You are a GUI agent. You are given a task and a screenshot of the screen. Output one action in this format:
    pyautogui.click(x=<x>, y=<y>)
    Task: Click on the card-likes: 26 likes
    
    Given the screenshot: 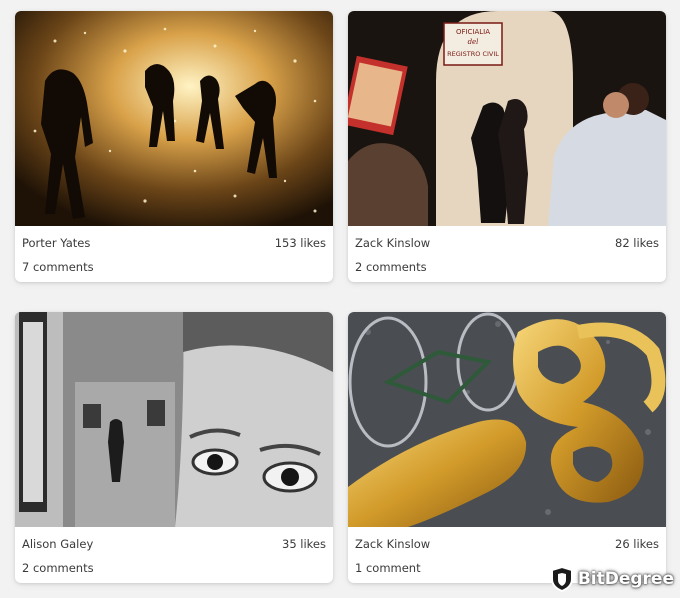 What is the action you would take?
    pyautogui.click(x=637, y=544)
    